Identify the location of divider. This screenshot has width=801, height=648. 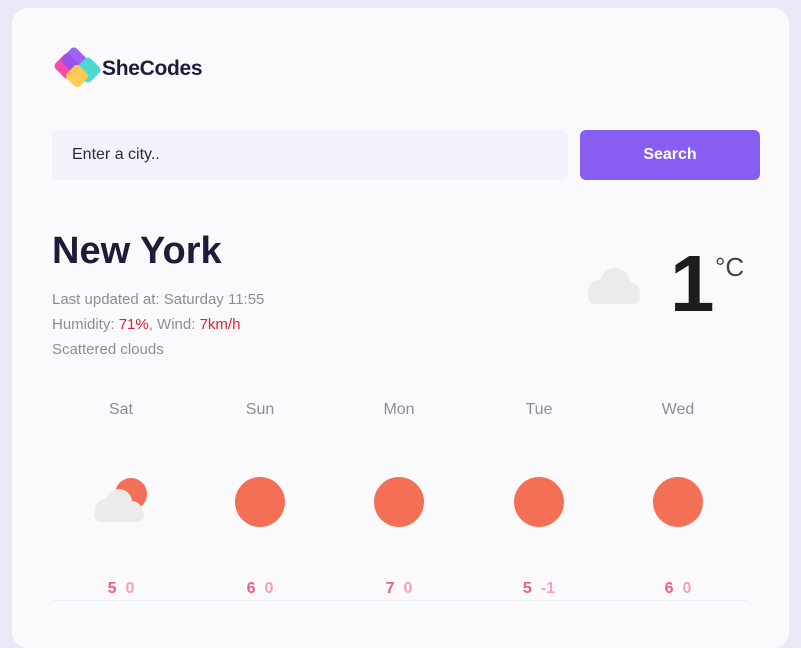
(400, 600).